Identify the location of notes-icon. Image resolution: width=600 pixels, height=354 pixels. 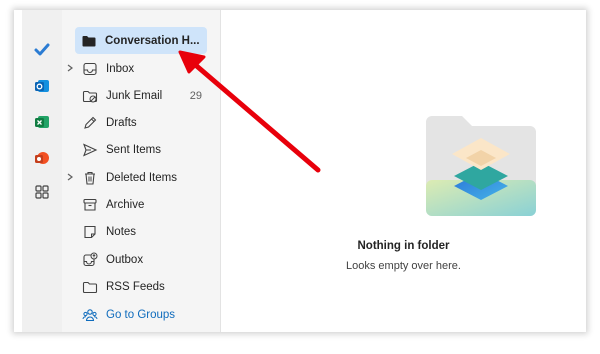
(90, 231).